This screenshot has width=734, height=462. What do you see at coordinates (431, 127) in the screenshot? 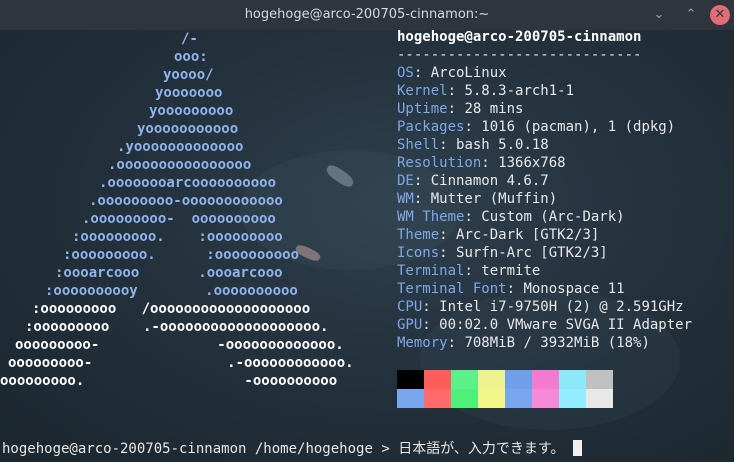
I see `info-key: Packages` at bounding box center [431, 127].